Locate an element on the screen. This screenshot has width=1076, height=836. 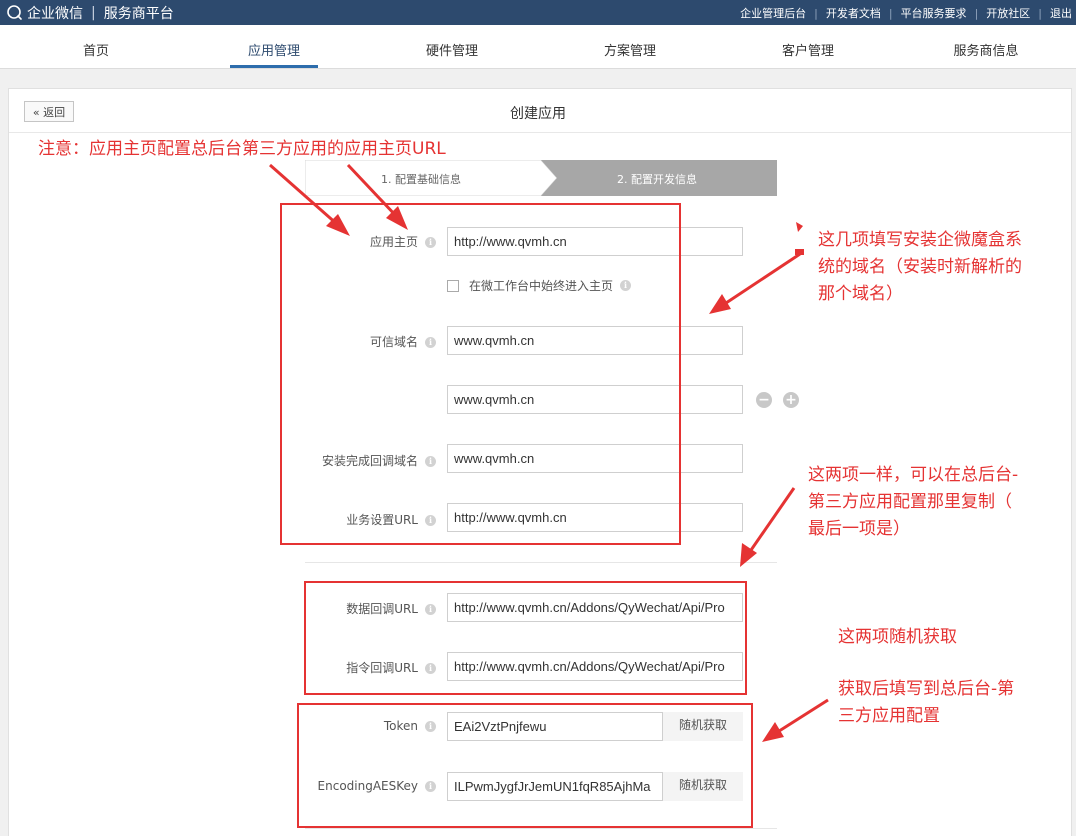
link-developer-docs: 开发者文档 is located at coordinates (853, 13).